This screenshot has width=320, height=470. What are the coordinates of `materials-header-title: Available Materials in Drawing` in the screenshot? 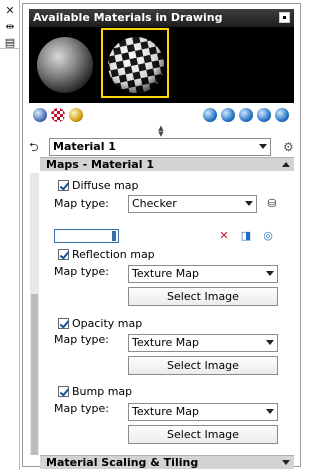 It's located at (128, 17).